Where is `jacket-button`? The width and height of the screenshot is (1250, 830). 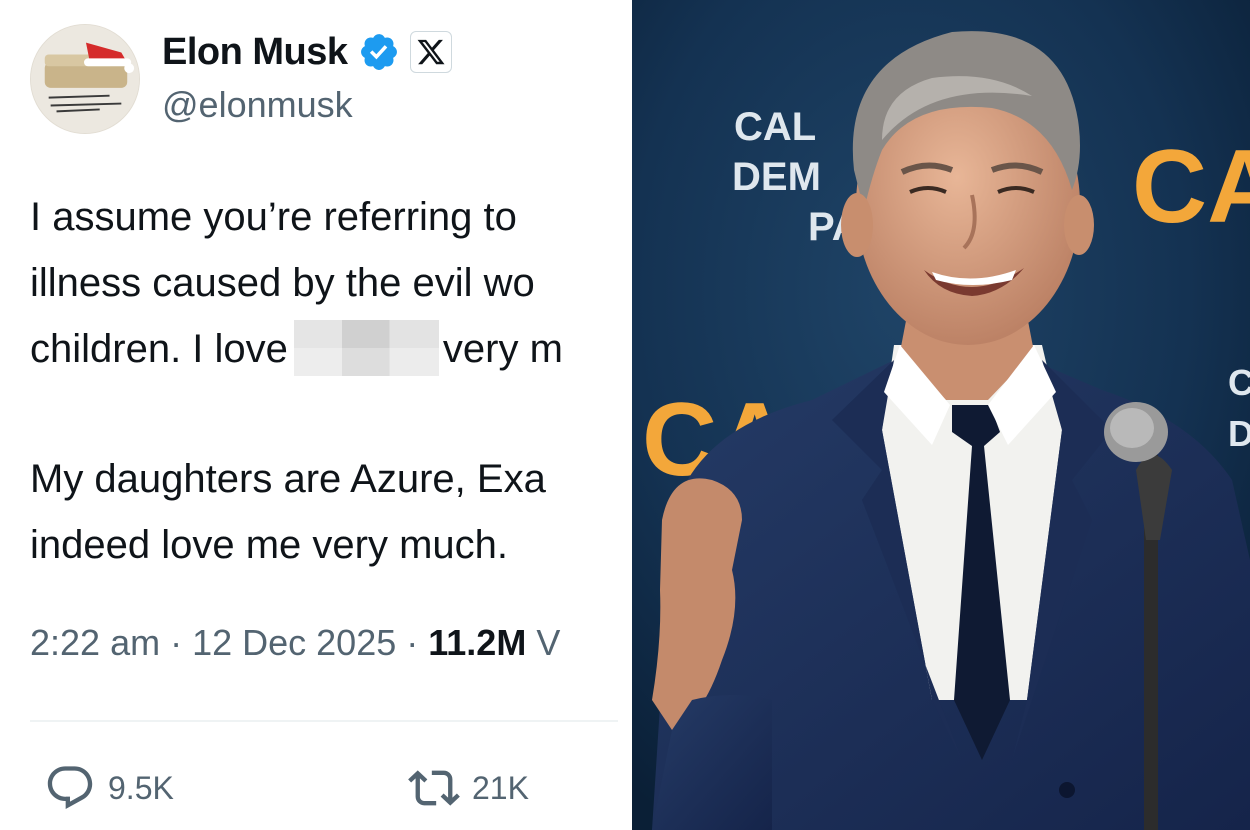 jacket-button is located at coordinates (1067, 790).